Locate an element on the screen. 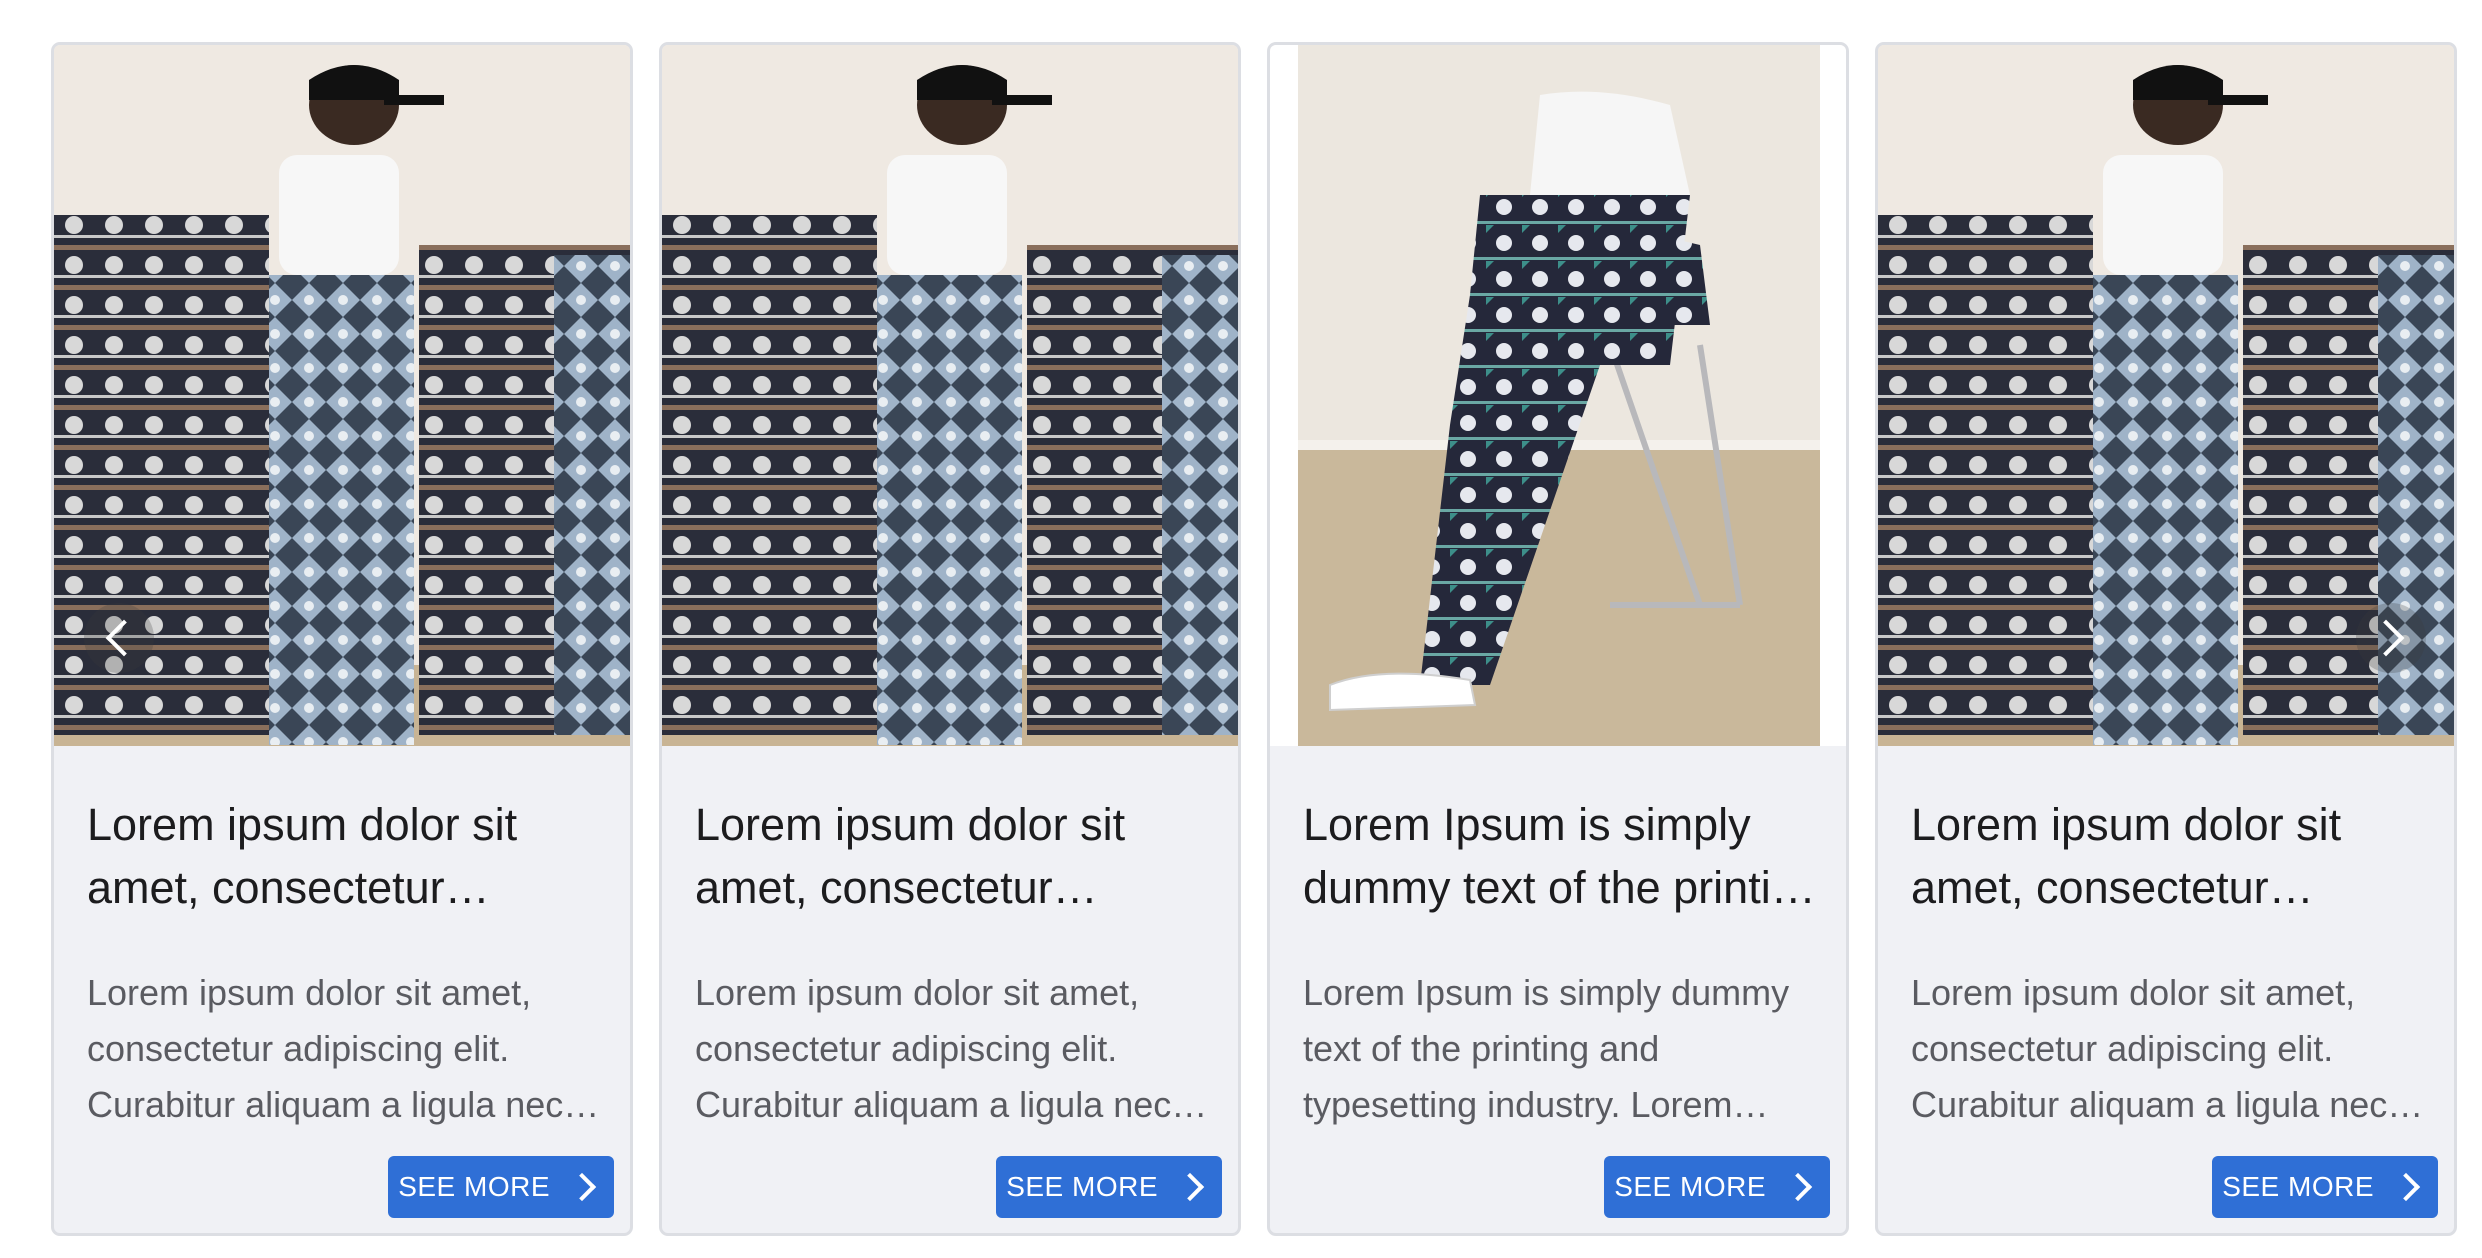 The height and width of the screenshot is (1258, 2482). carousel-prev-button is located at coordinates (119, 638).